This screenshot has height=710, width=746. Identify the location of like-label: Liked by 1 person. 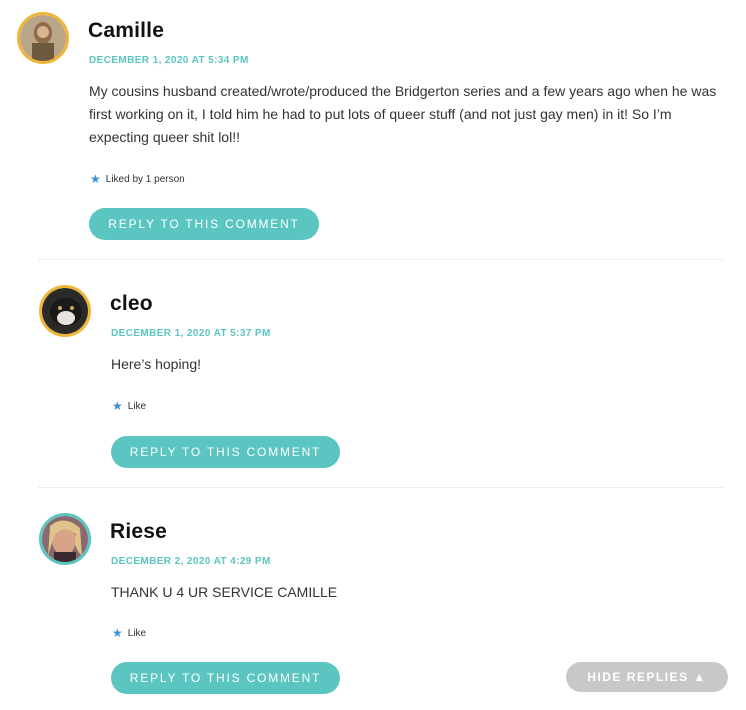
(145, 179).